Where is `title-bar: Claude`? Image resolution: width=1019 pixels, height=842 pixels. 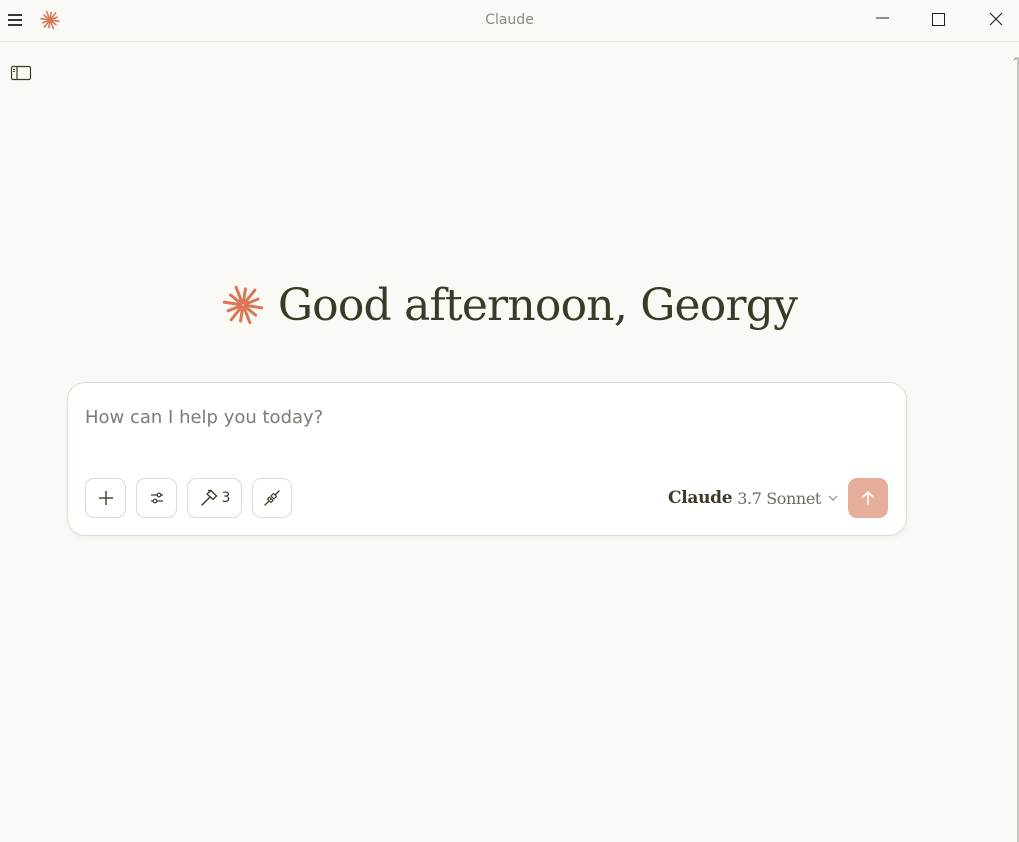 title-bar: Claude is located at coordinates (509, 21).